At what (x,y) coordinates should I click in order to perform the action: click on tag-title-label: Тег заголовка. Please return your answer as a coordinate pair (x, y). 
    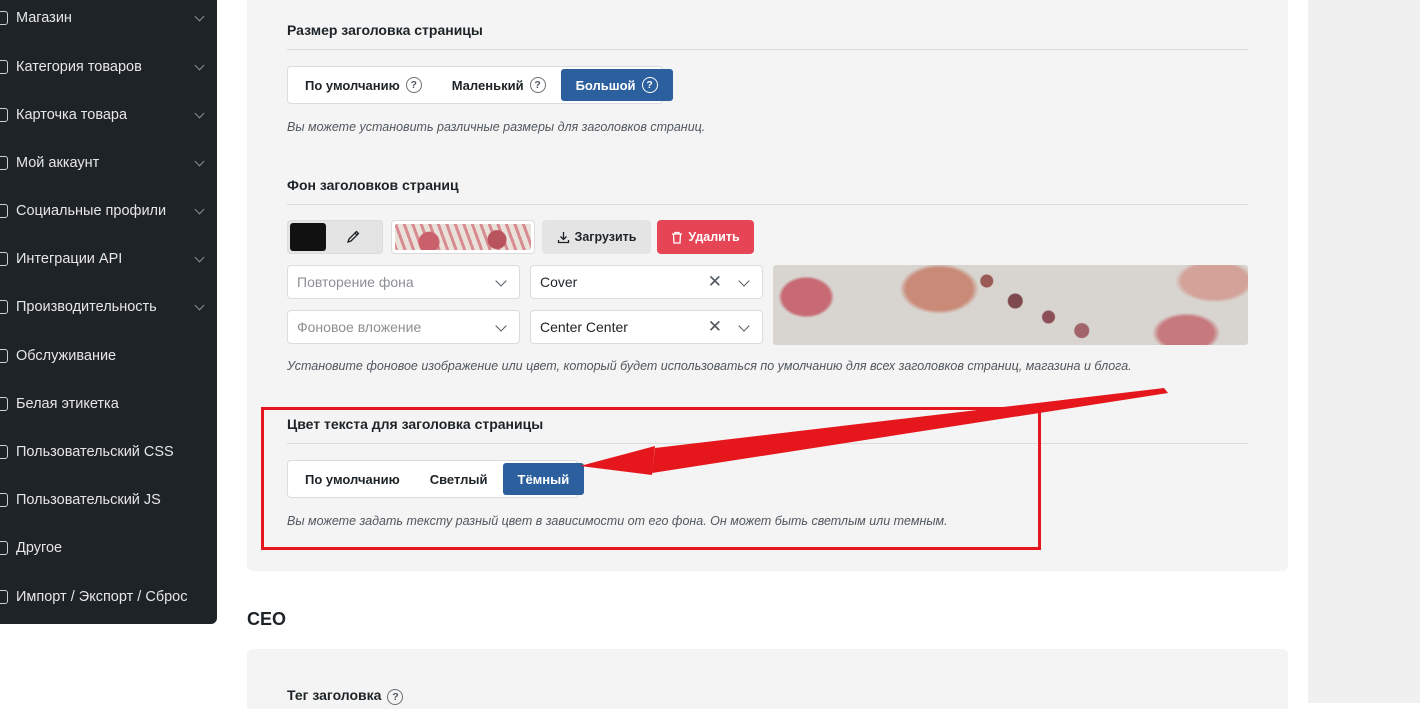
    Looking at the image, I should click on (334, 695).